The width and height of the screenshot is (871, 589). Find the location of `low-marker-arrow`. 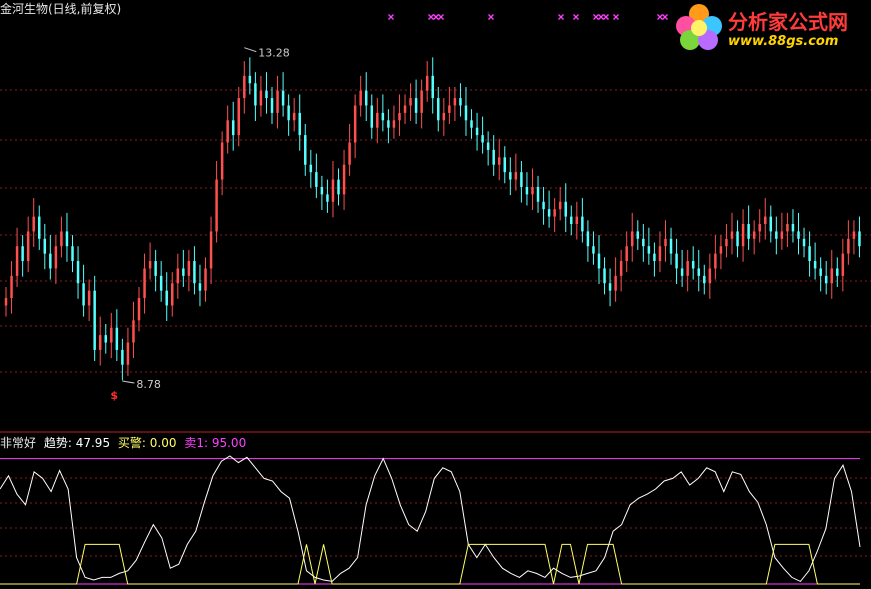

low-marker-arrow is located at coordinates (128, 382).